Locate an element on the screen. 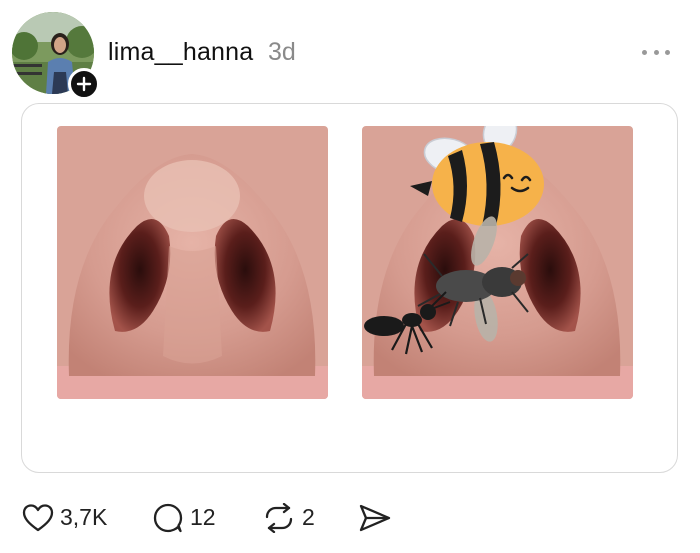 This screenshot has width=700, height=553. like-button: 3,7K is located at coordinates (64, 517).